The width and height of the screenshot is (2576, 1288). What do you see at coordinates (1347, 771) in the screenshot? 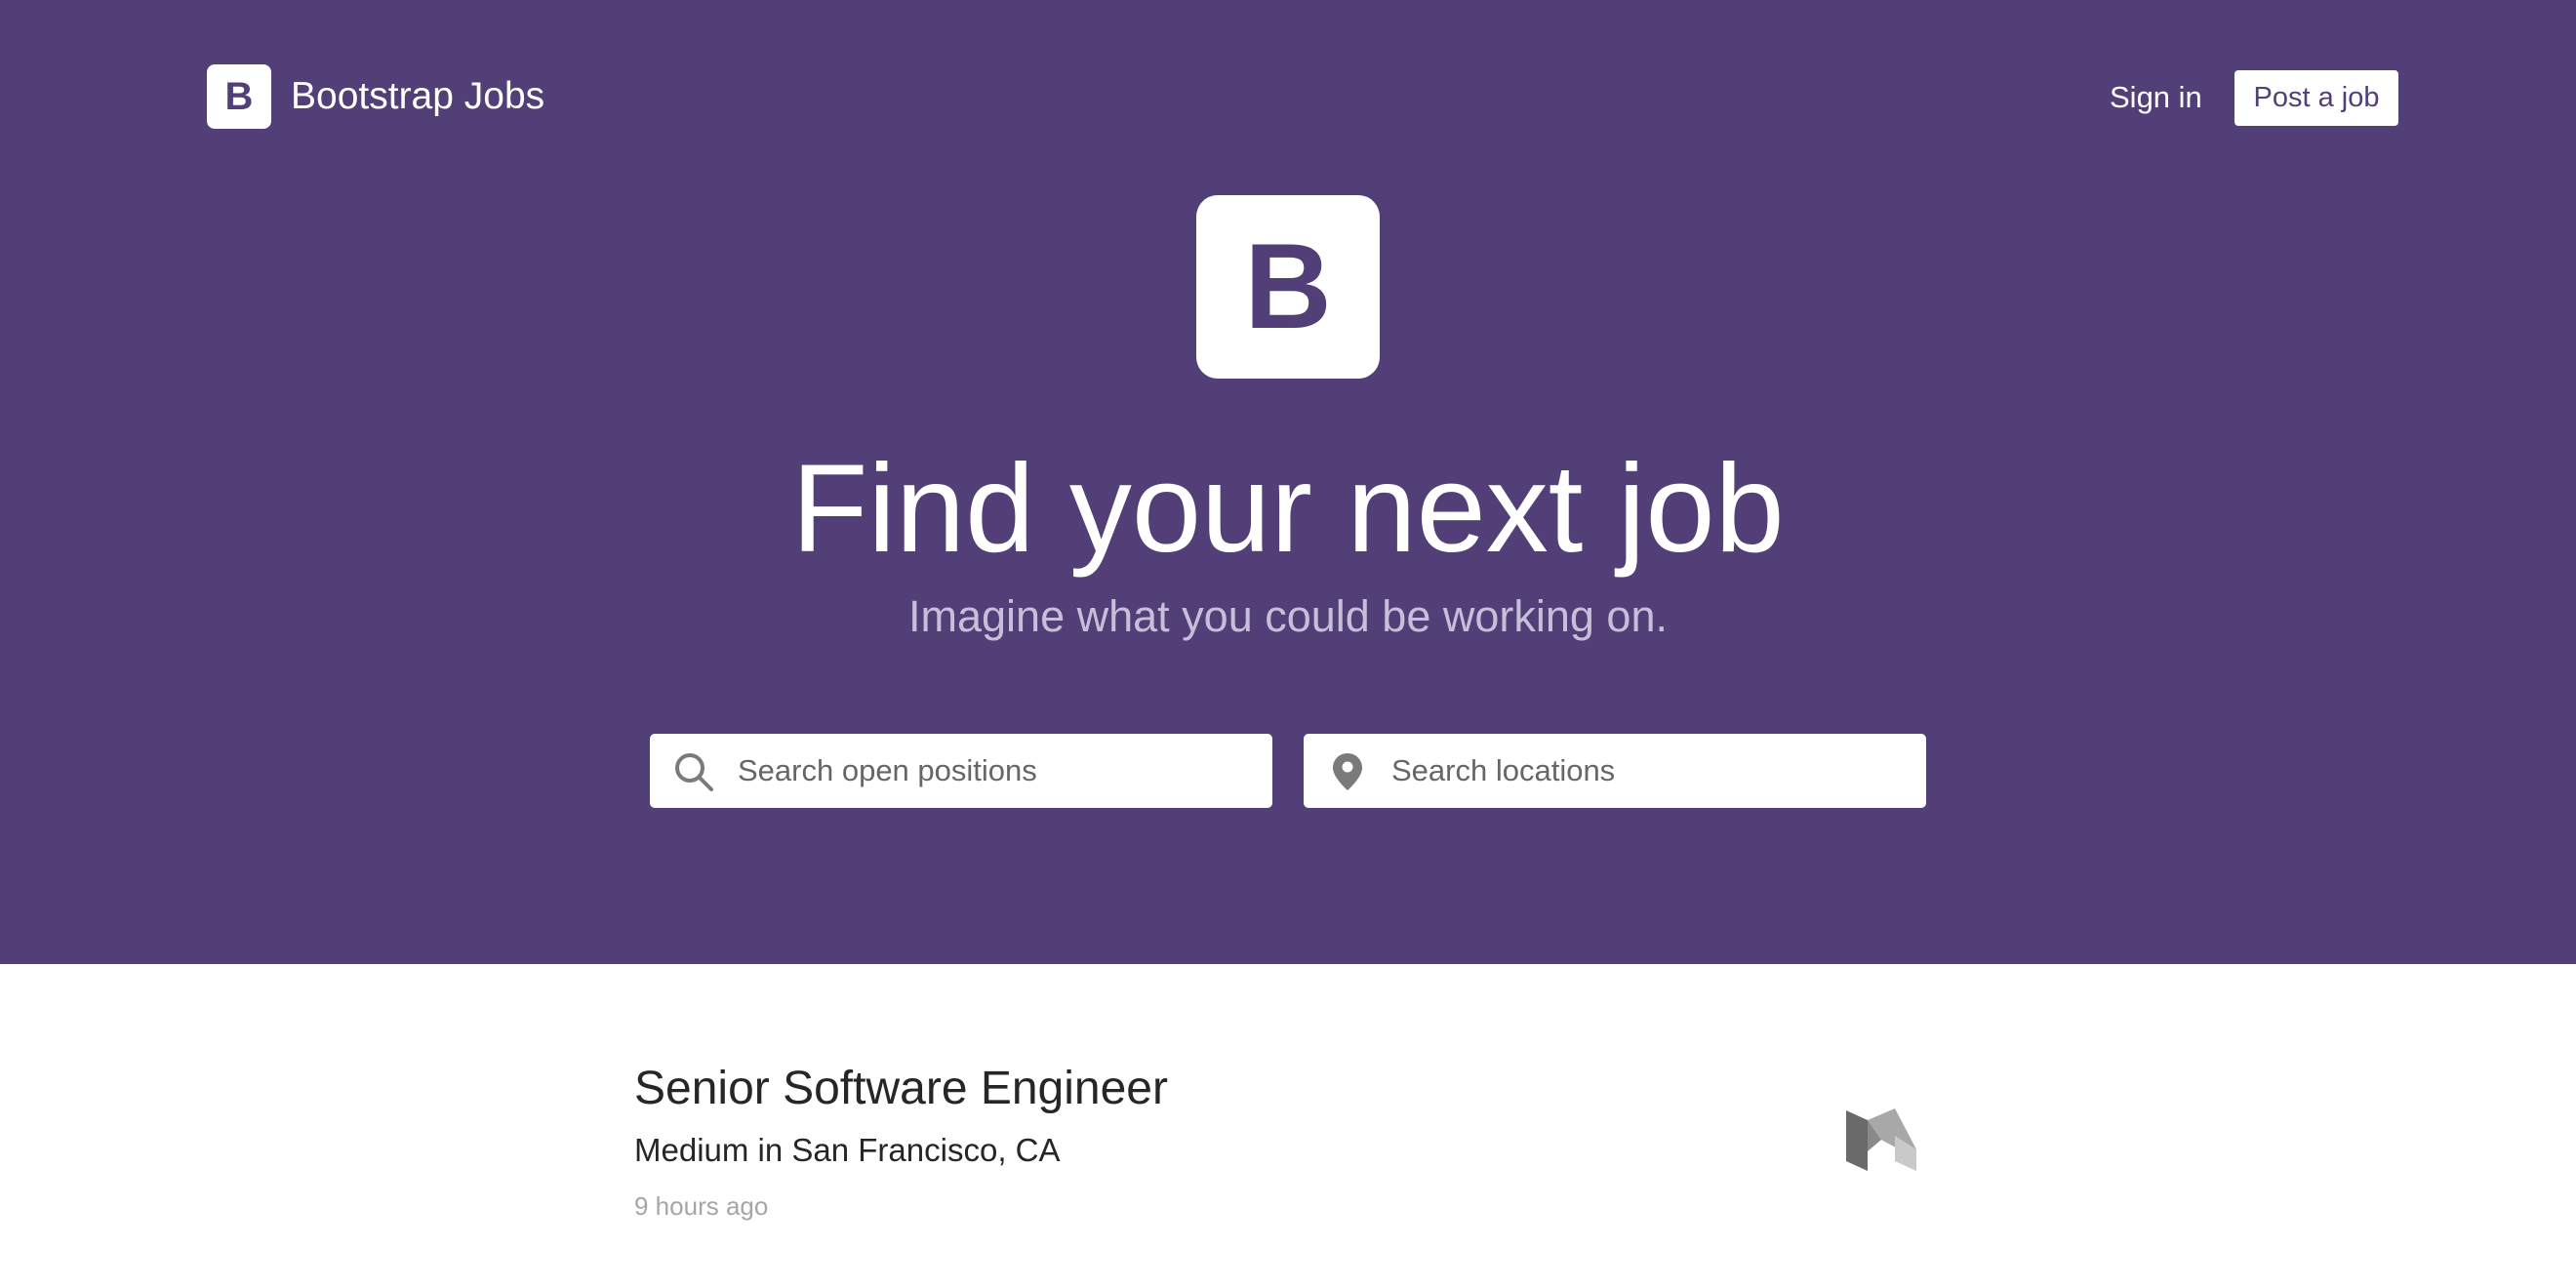
I see `map-pin-icon` at bounding box center [1347, 771].